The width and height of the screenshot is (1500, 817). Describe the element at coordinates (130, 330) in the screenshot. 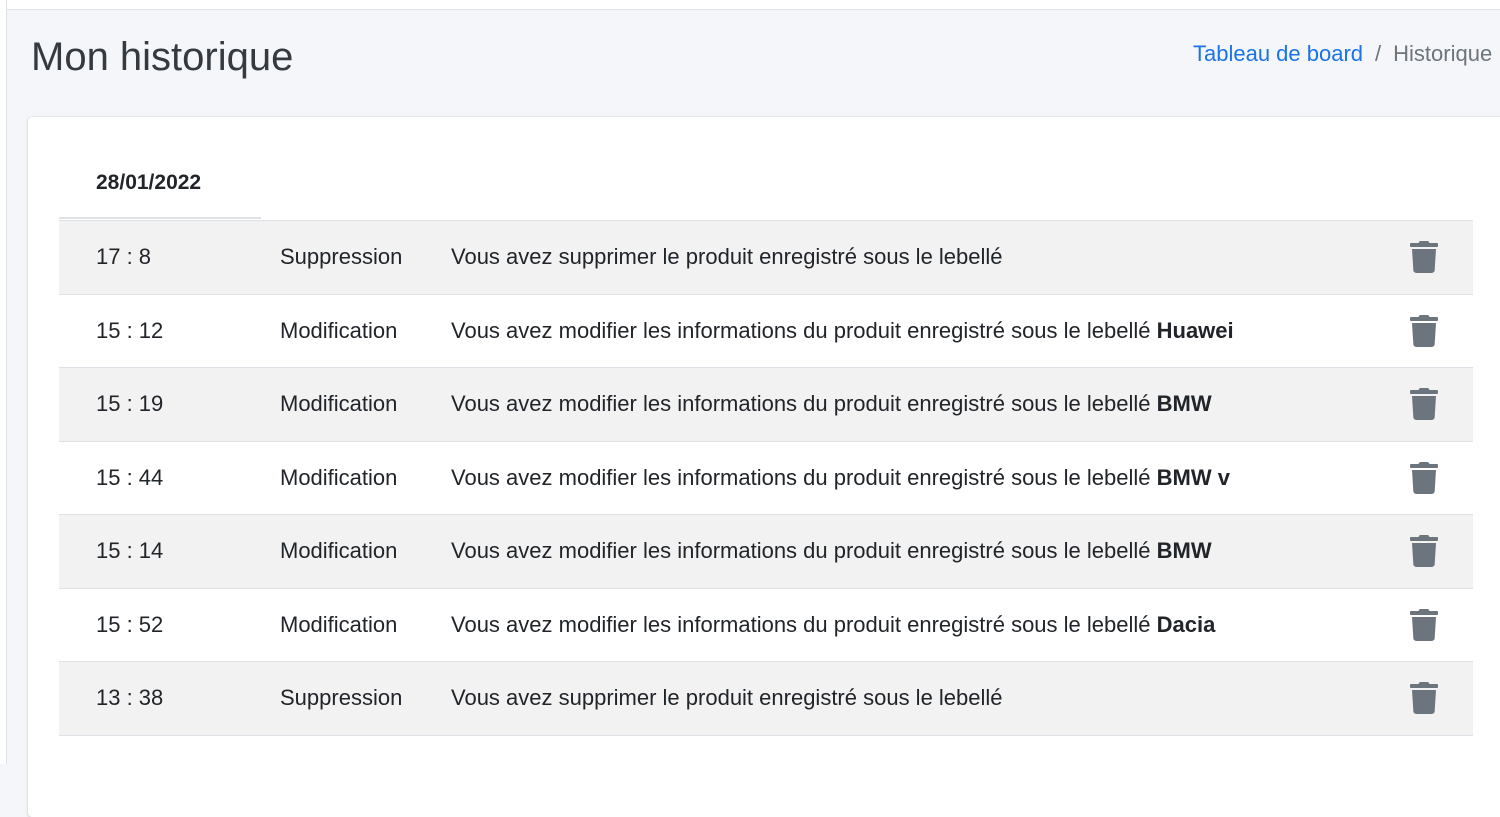

I see `row-time: 15 : 12` at that location.